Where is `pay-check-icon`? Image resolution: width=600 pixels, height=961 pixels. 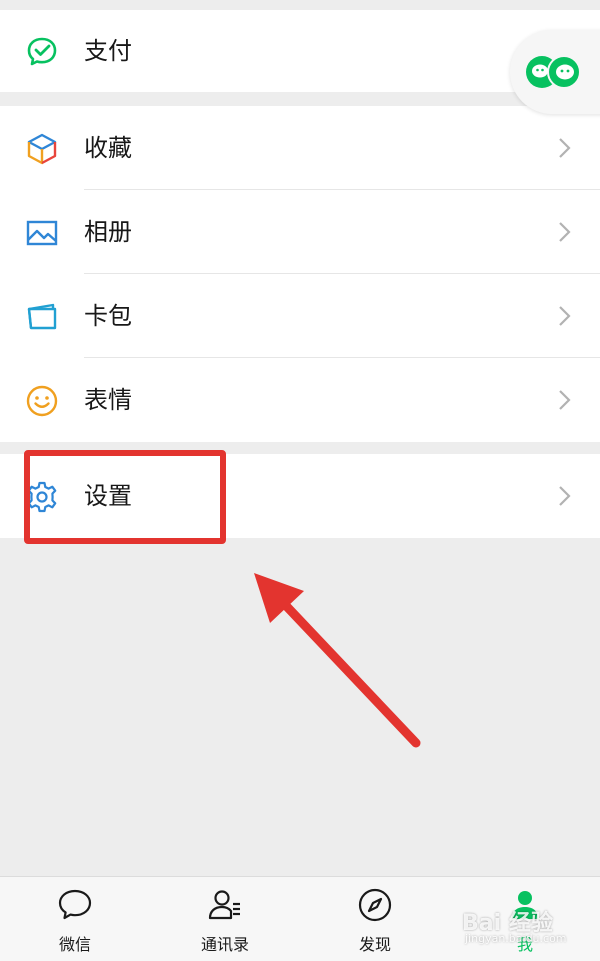 pay-check-icon is located at coordinates (42, 52).